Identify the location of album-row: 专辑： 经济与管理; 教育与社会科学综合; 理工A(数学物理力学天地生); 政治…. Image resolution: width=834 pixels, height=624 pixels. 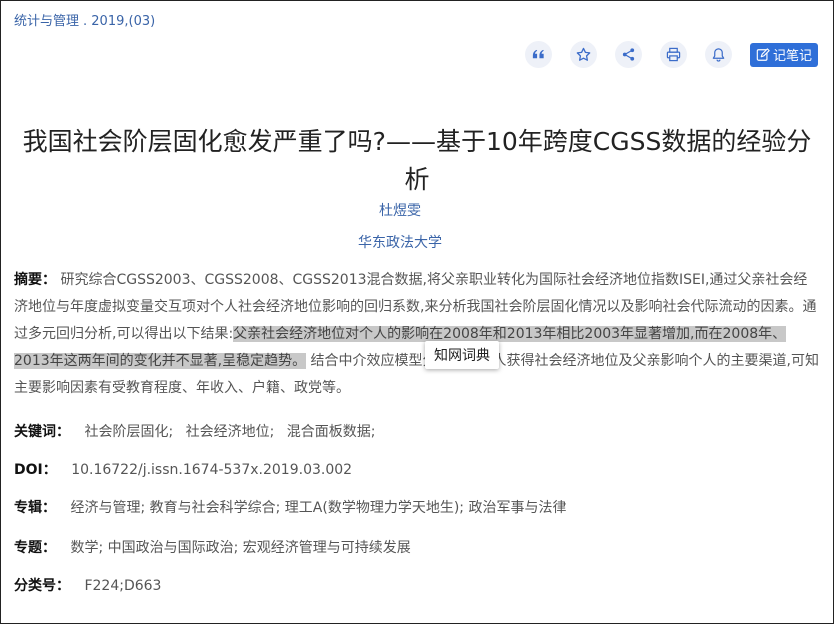
(290, 507).